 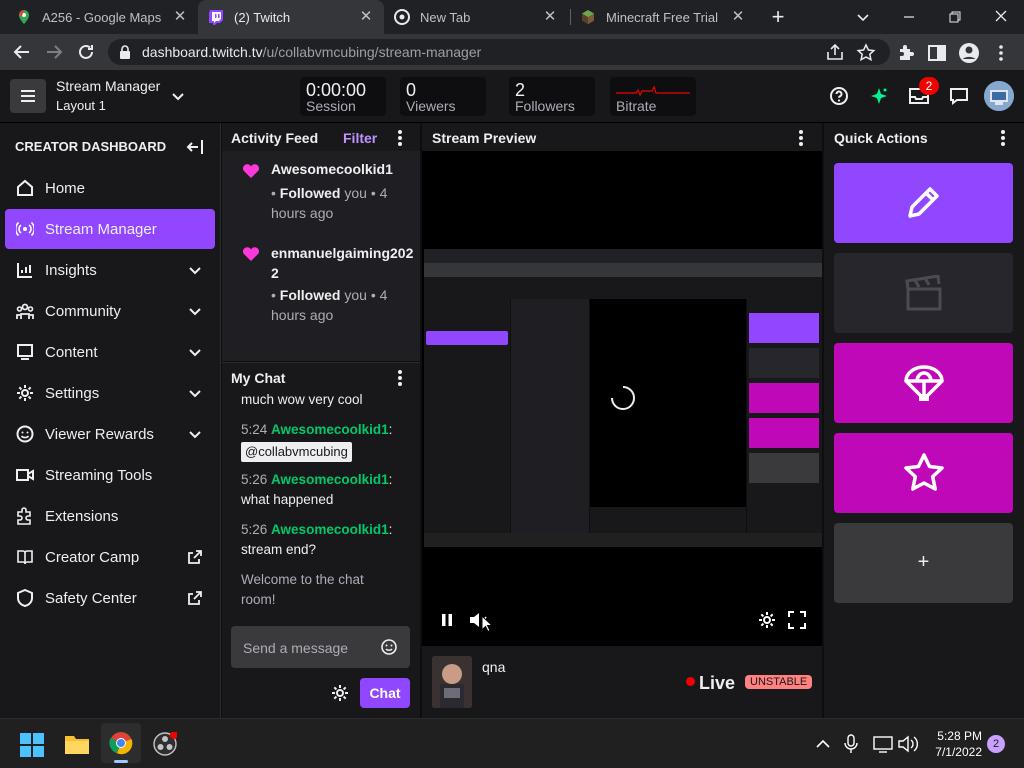 I want to click on clock-date: 7/1/2022, so click(x=955, y=752).